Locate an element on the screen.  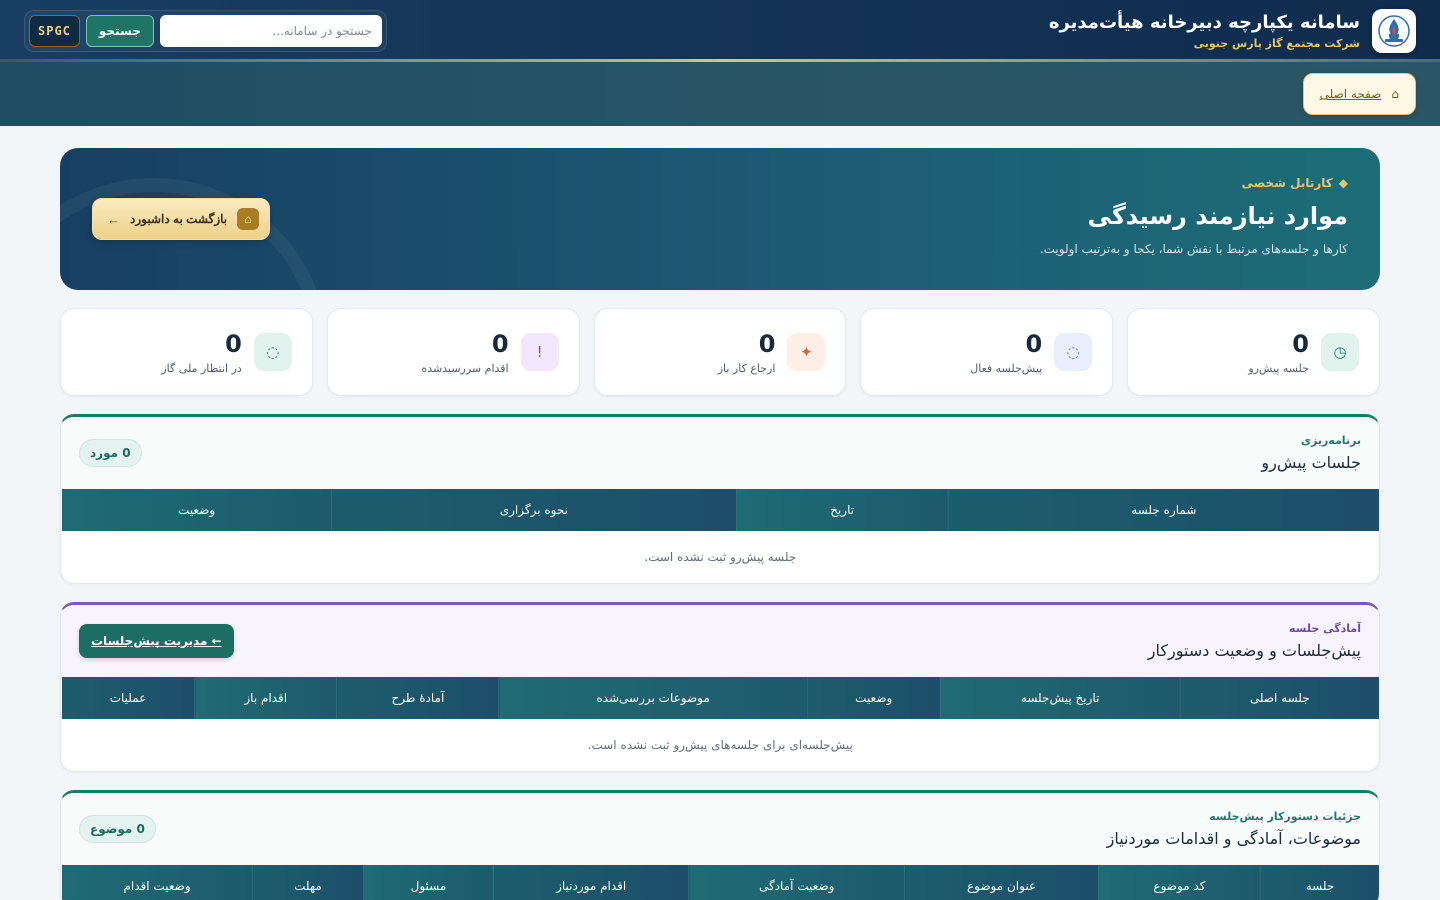
company-name: شرکت مجتمع گاز پارس جنوبی is located at coordinates (1276, 43).